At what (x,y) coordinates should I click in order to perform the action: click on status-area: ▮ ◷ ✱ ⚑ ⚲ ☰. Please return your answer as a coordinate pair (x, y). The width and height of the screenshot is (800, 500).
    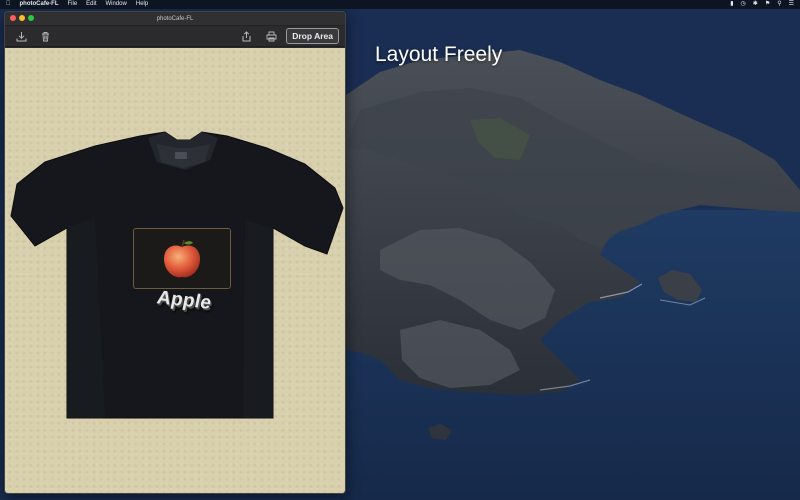
    Looking at the image, I should click on (758, 4).